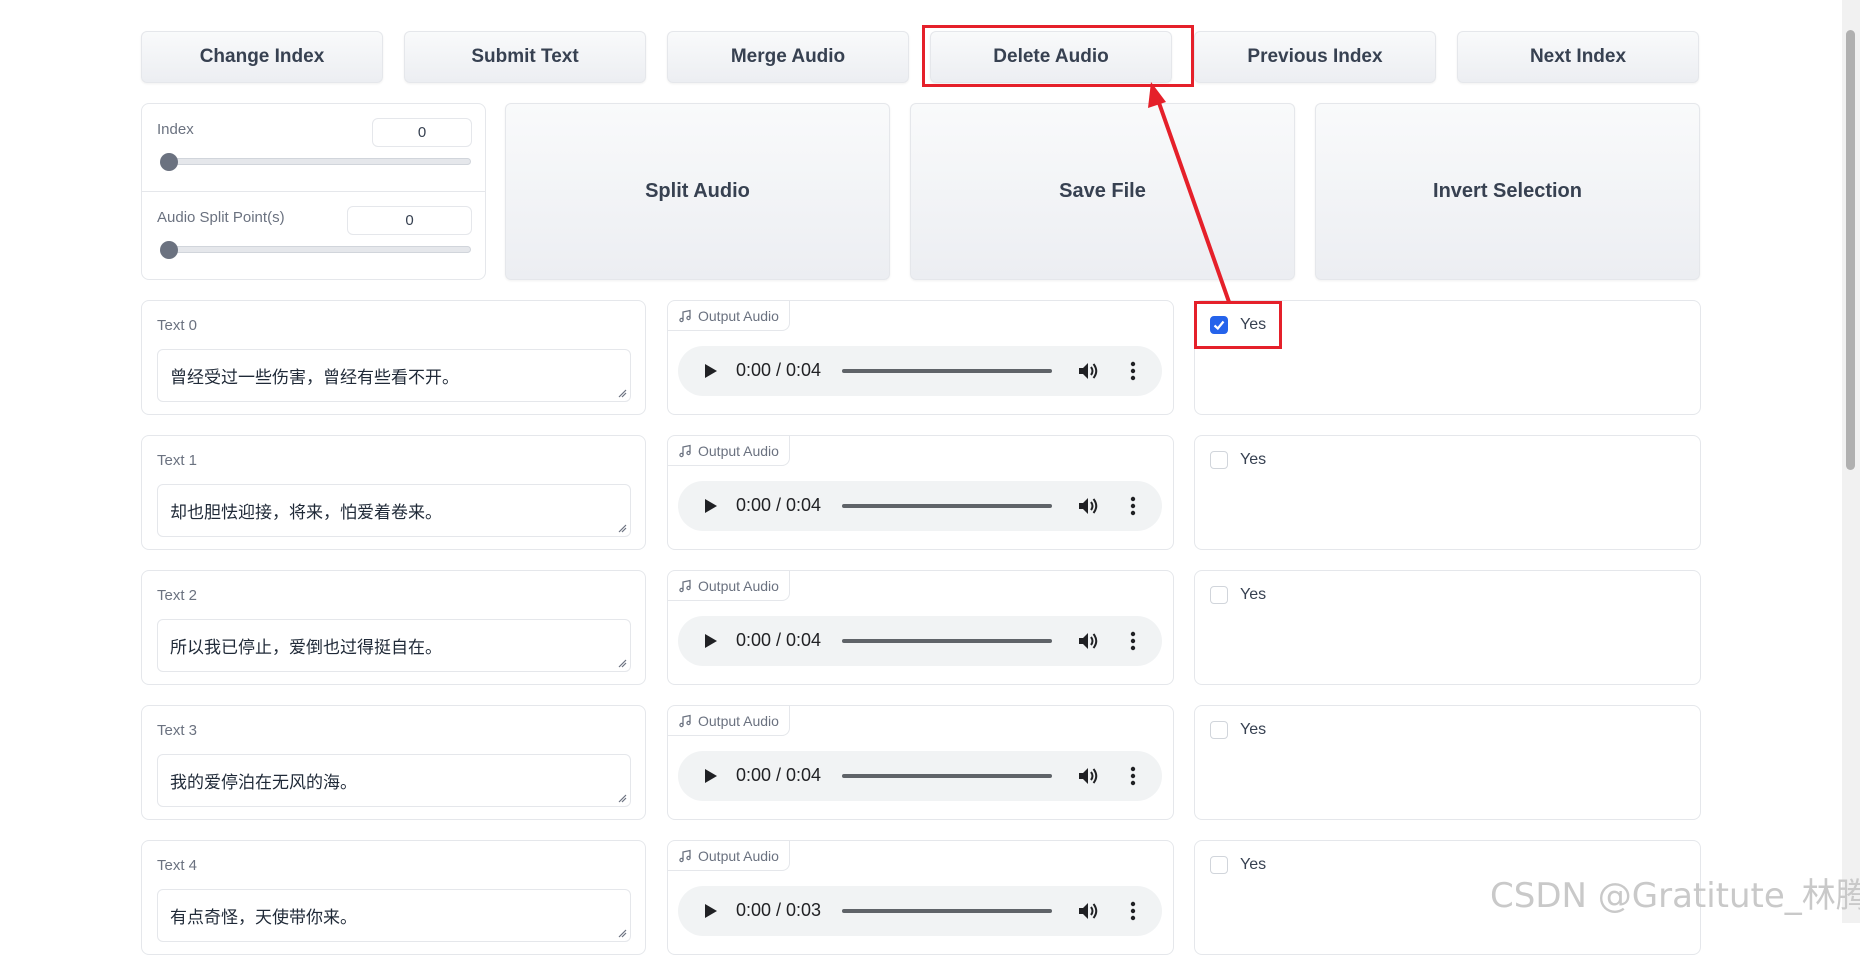 The image size is (1860, 955). I want to click on resize-handle-icon, so click(622, 933).